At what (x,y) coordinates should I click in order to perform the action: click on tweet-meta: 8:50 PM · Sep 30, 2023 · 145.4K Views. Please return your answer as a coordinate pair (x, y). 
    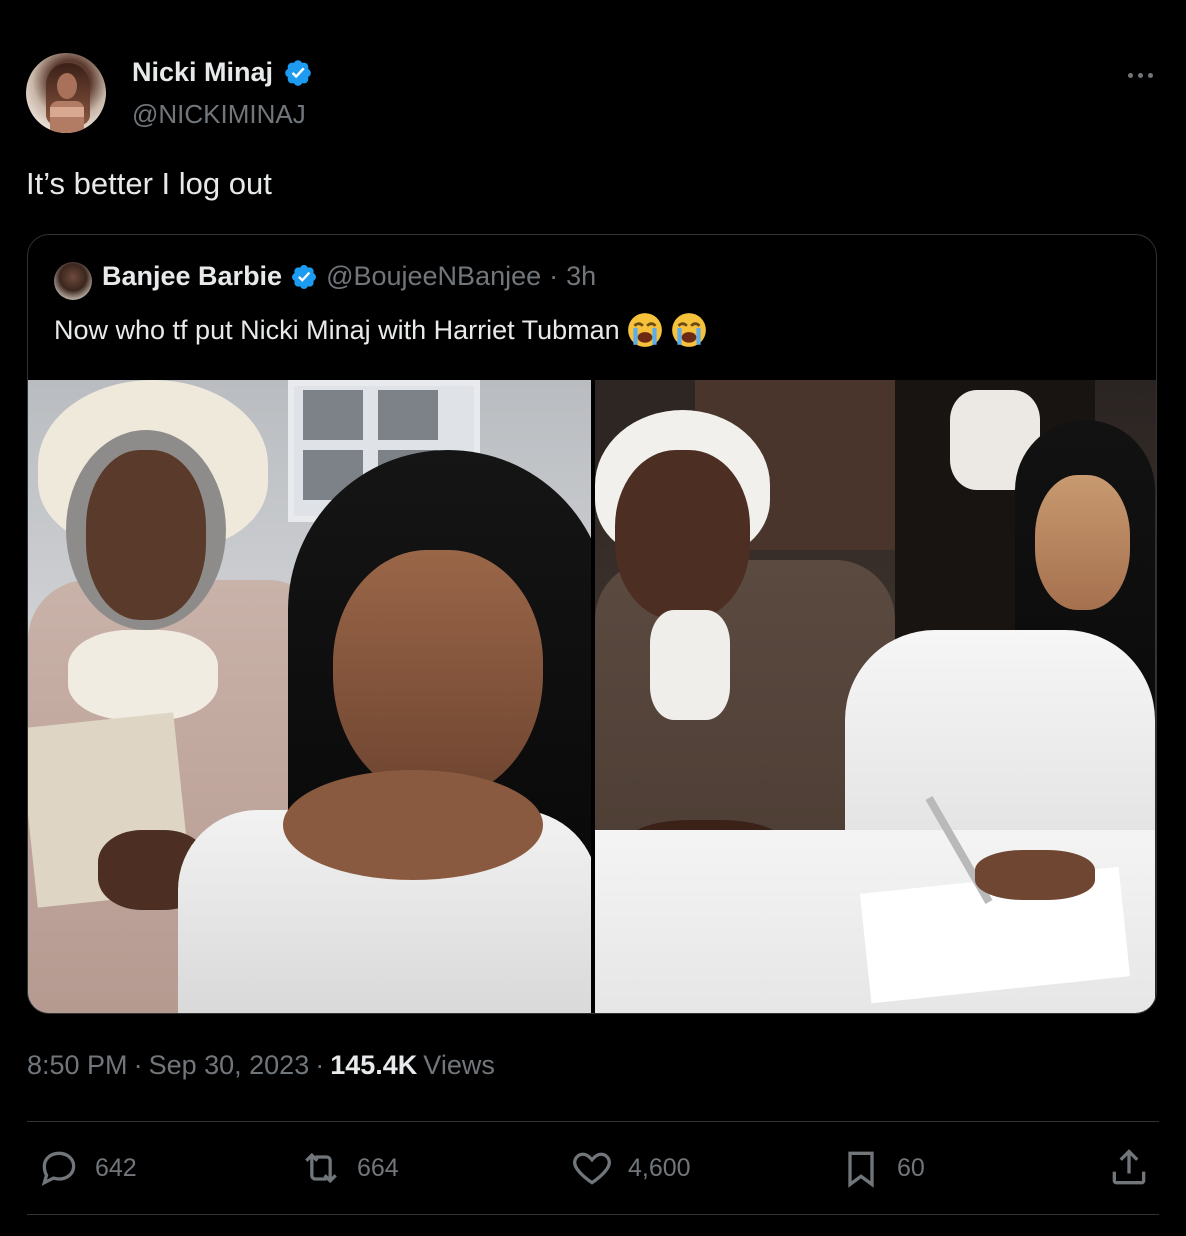
    Looking at the image, I should click on (261, 1065).